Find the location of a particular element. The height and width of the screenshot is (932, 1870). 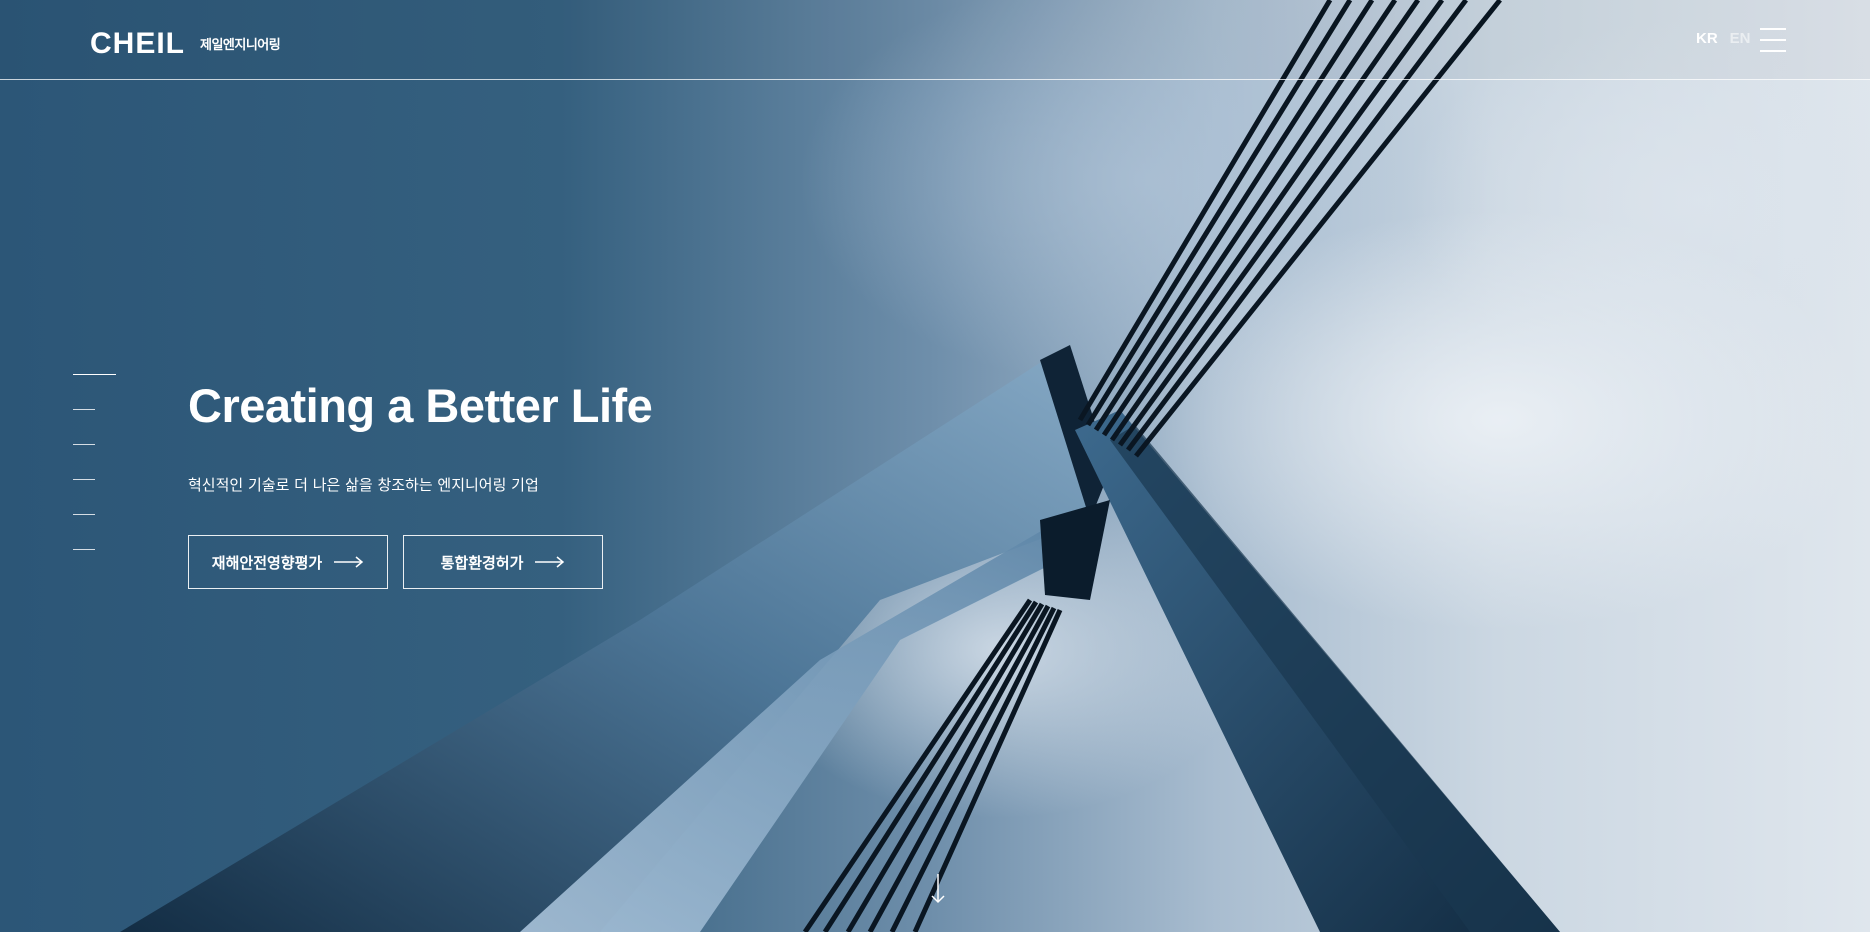

hamburger-menu-icon is located at coordinates (1773, 40).